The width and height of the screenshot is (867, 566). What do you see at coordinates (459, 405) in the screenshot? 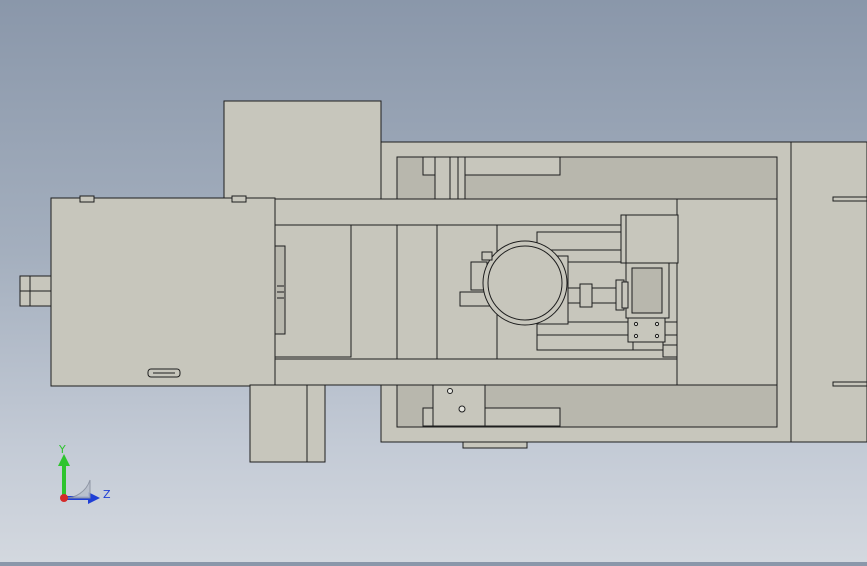
I see `bottom-post` at bounding box center [459, 405].